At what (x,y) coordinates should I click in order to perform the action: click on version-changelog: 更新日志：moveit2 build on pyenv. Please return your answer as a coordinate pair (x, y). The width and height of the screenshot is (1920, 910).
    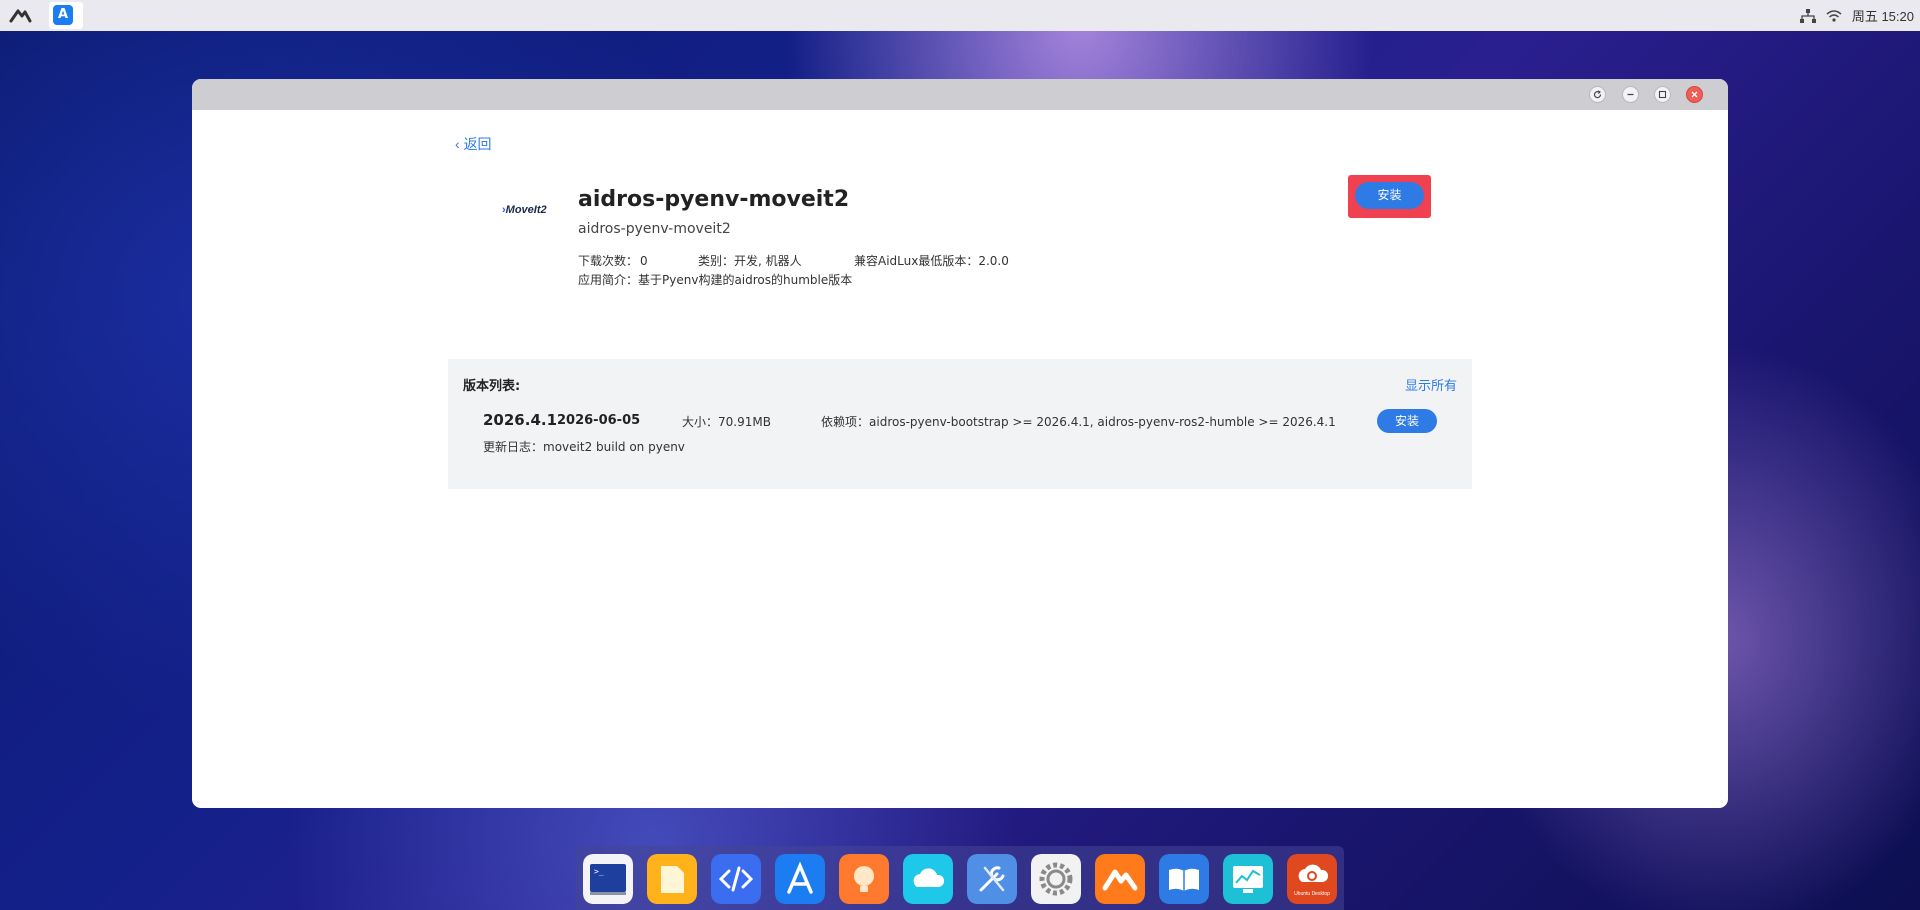
    Looking at the image, I should click on (584, 446).